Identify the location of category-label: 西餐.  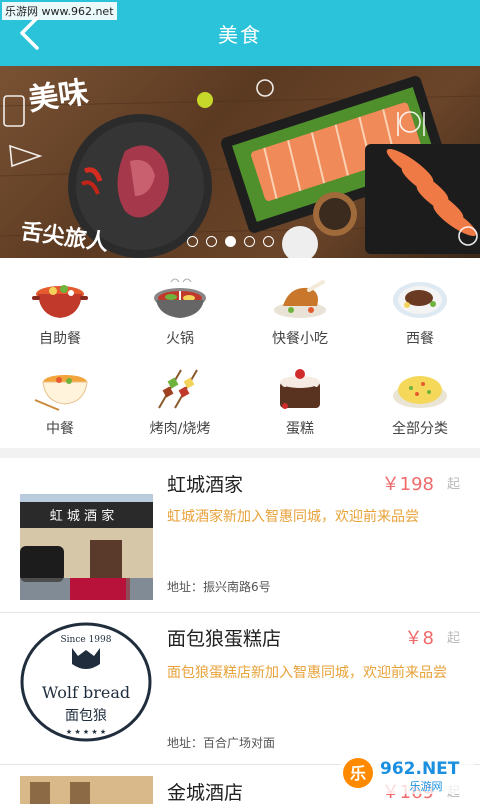
(420, 339).